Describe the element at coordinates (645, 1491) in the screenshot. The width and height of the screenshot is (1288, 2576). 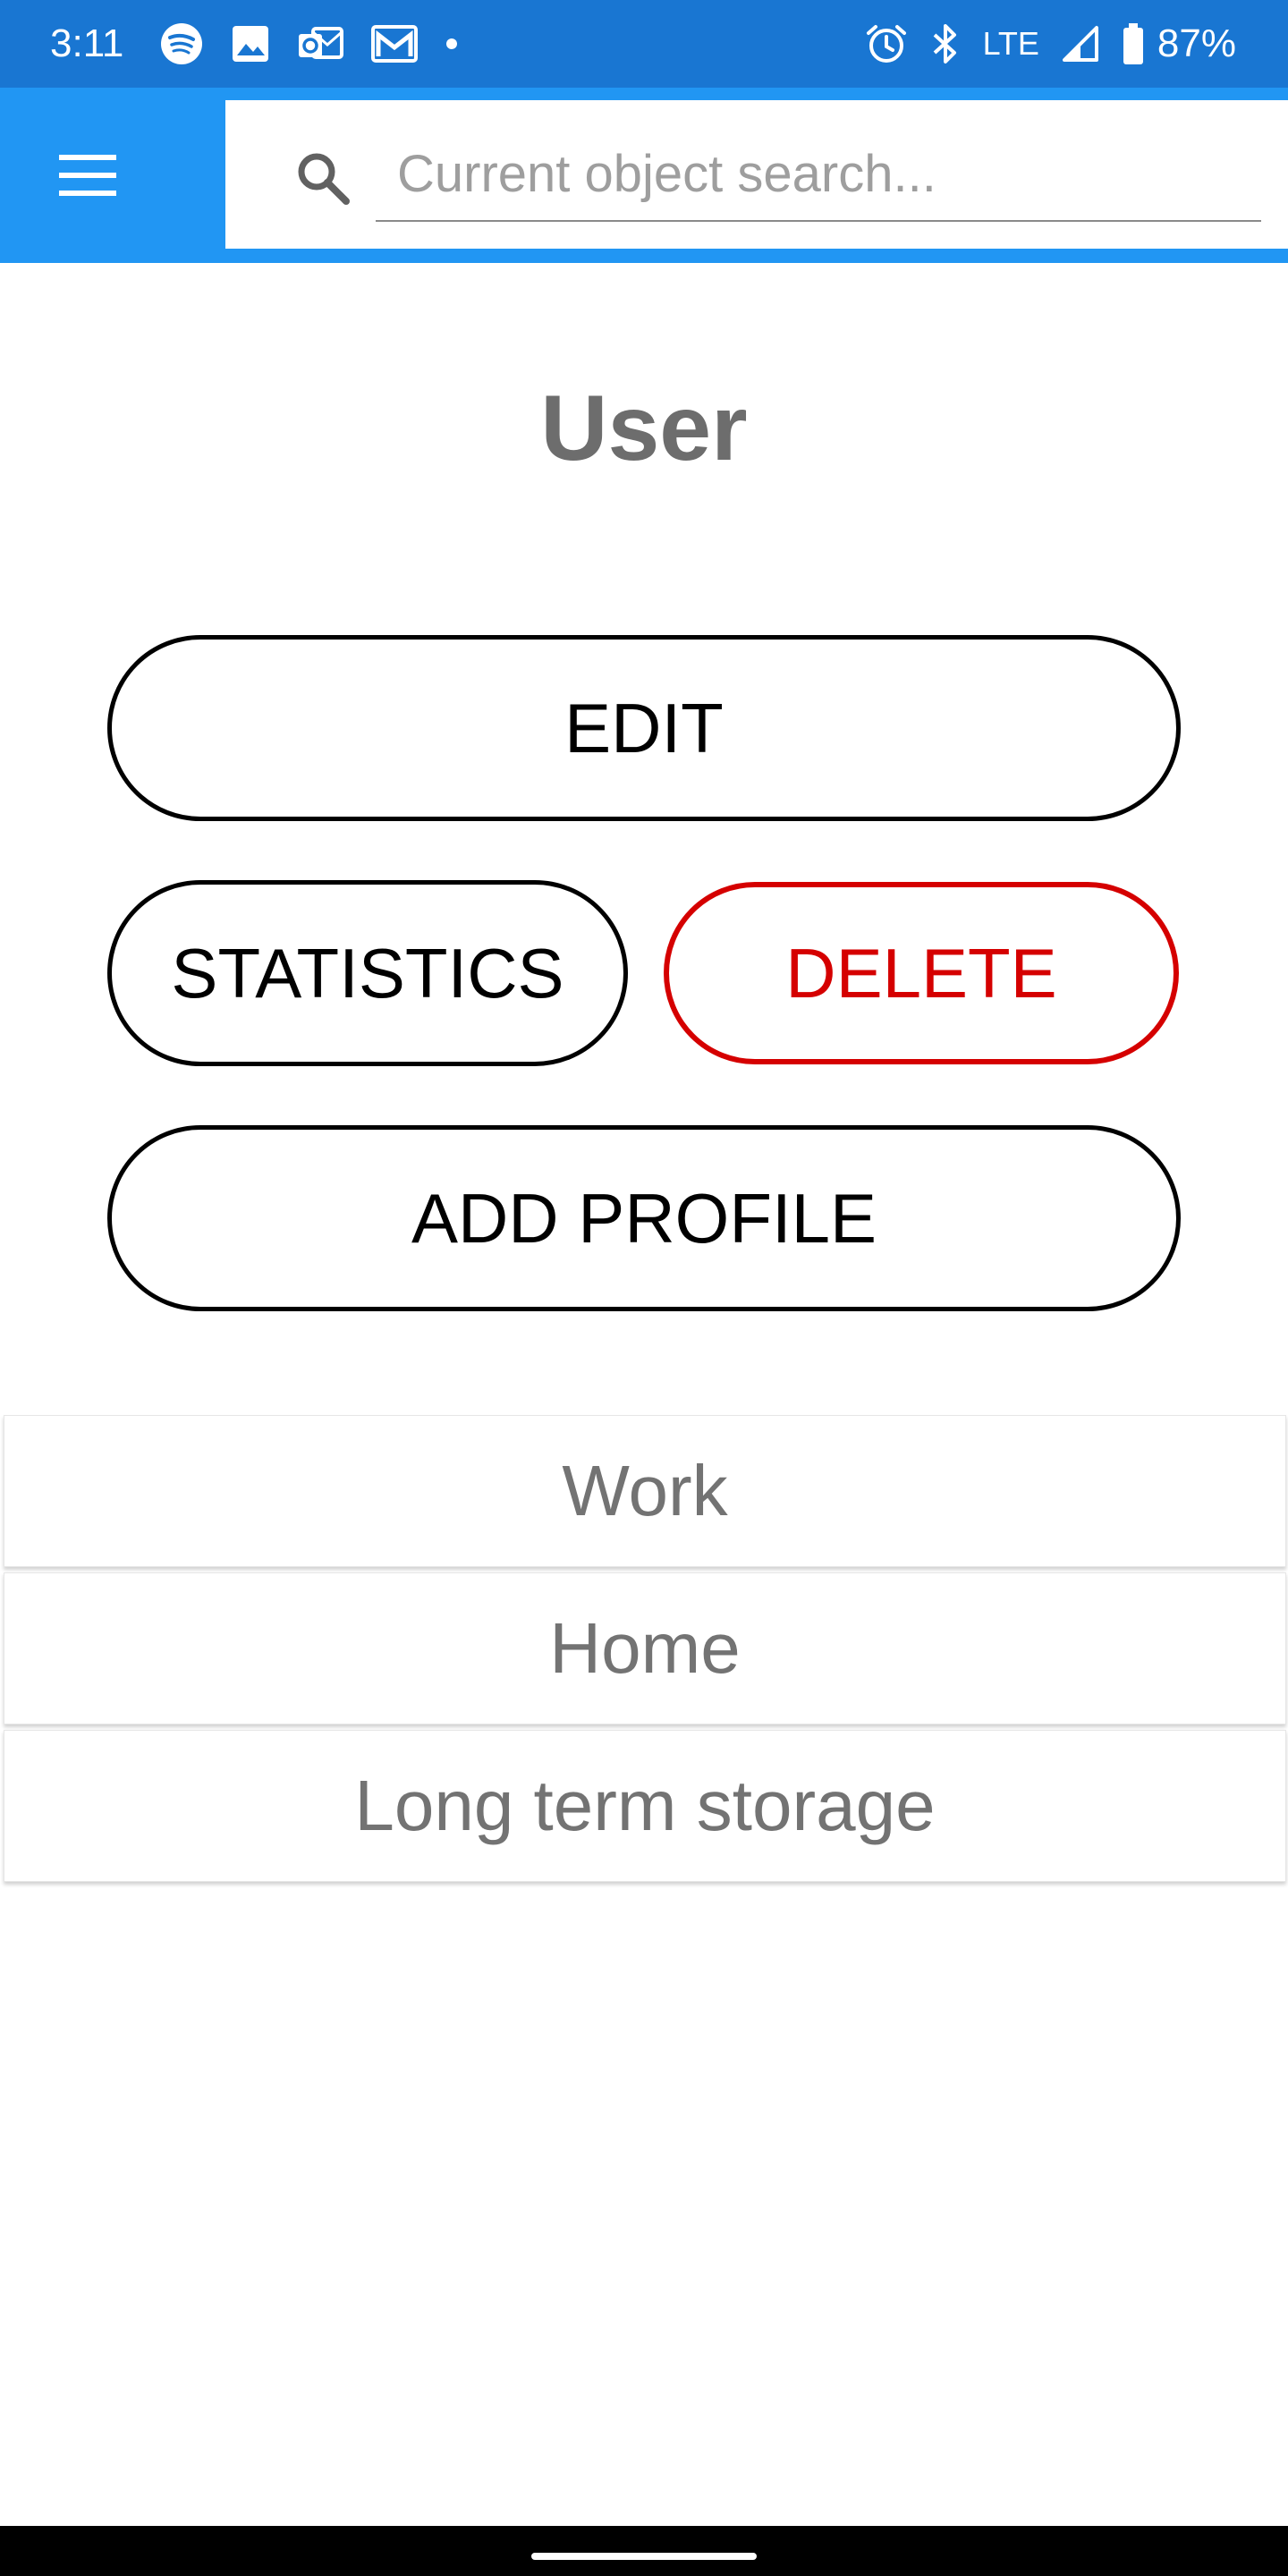
I see `profile-item-work: Work` at that location.